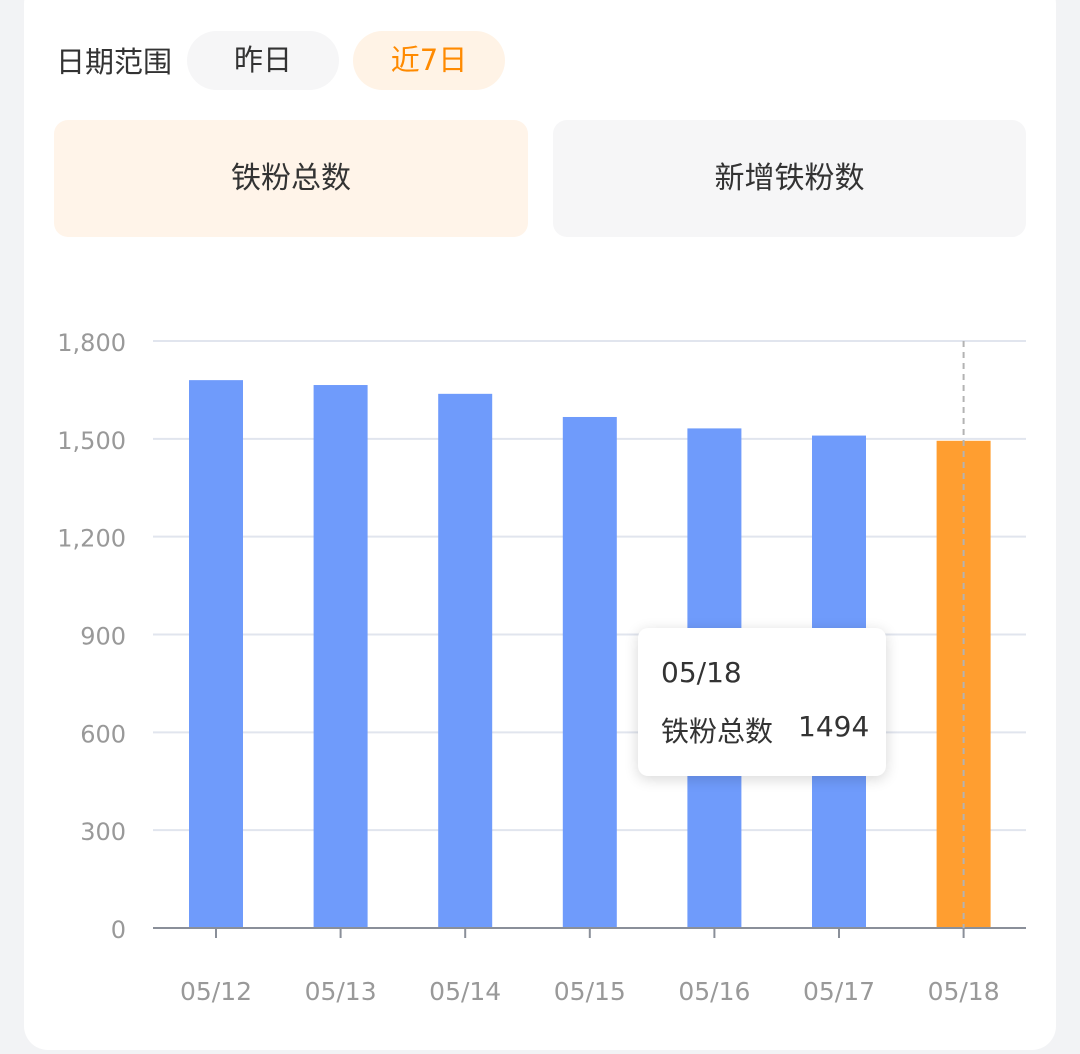 This screenshot has width=1080, height=1054. I want to click on y-tick-label: 600, so click(103, 734).